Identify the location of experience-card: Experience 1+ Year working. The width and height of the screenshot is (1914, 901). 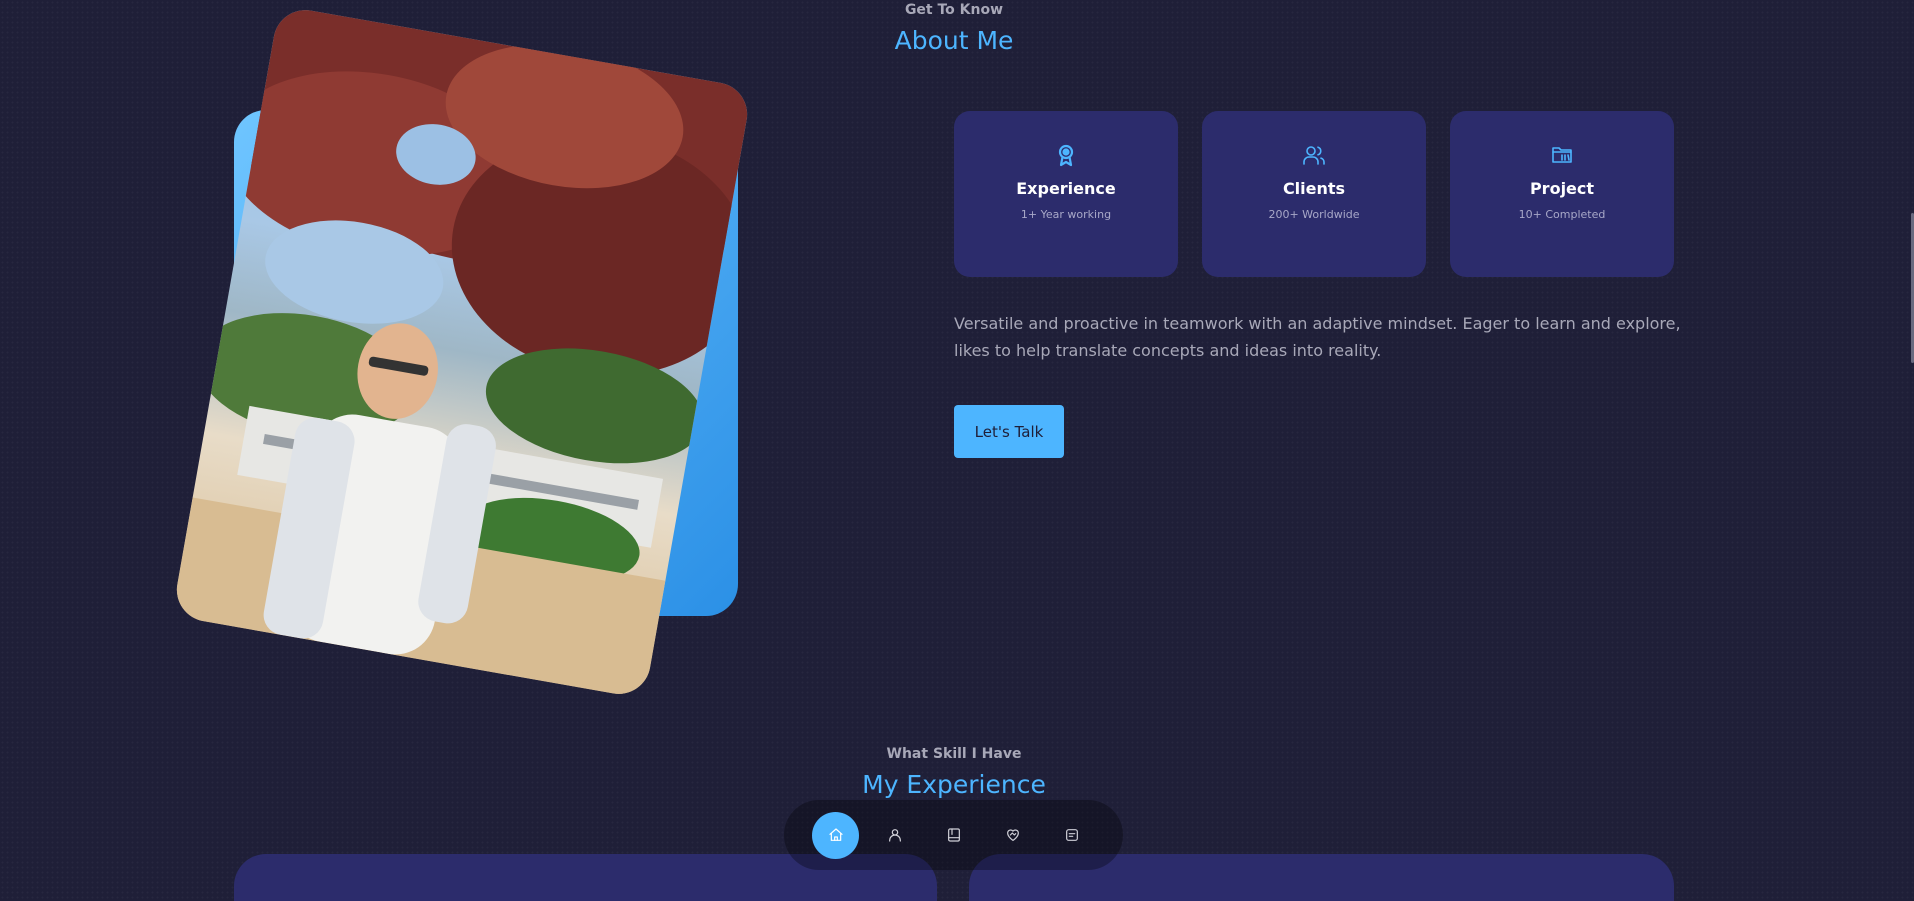
(1066, 194).